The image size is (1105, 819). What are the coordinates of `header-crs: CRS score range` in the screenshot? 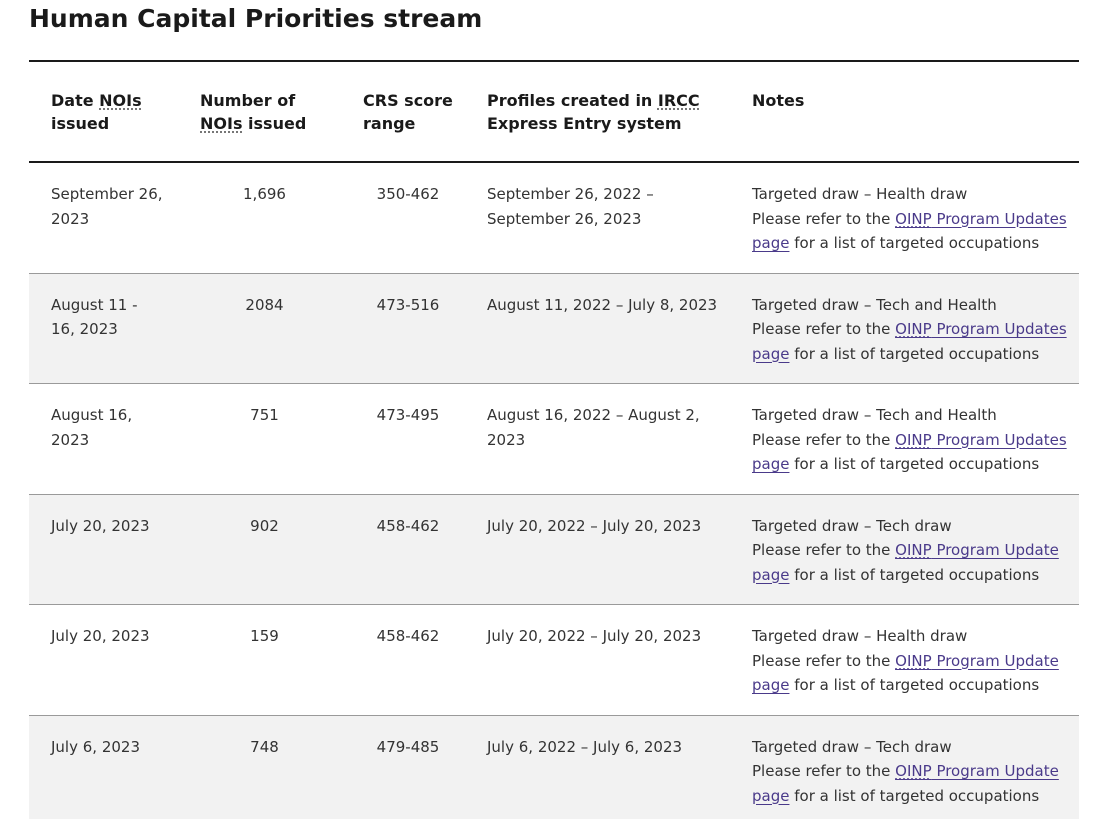 It's located at (408, 112).